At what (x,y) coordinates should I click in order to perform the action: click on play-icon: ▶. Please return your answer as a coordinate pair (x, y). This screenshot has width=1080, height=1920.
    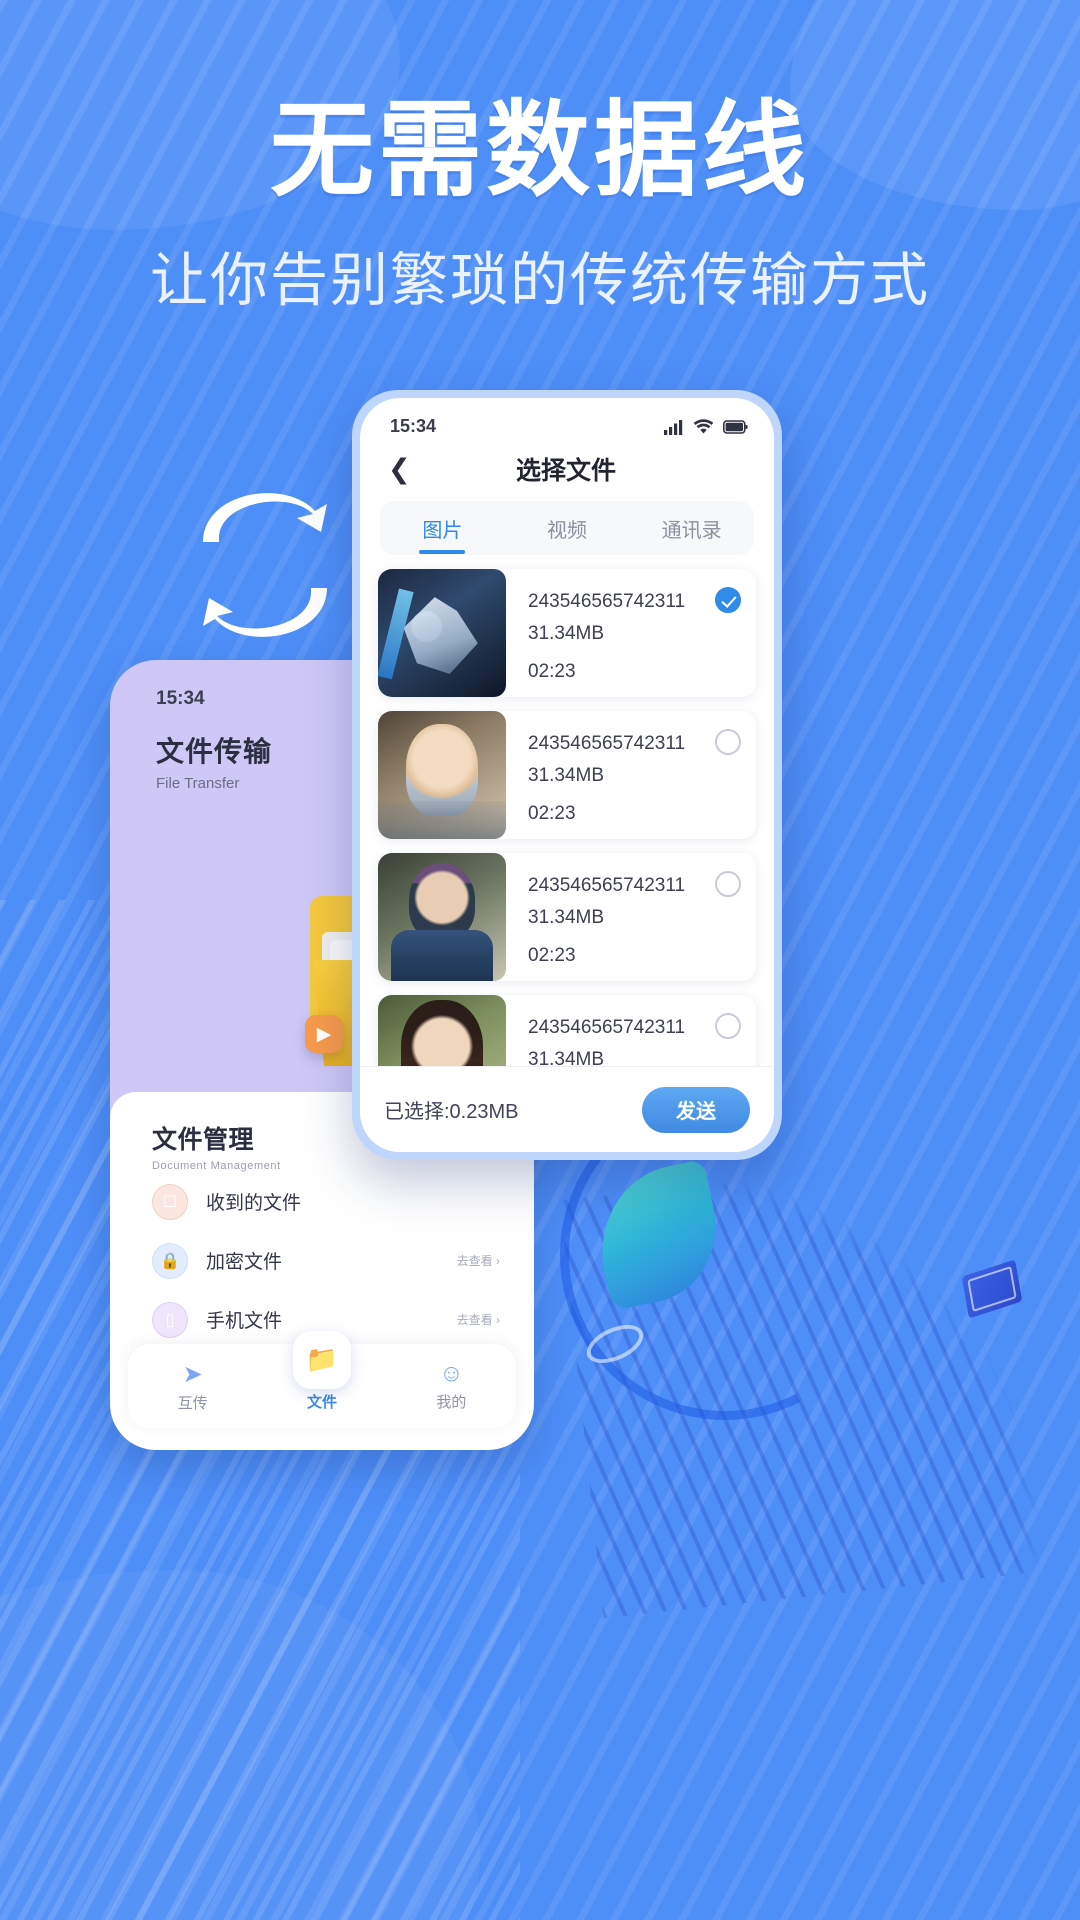
    Looking at the image, I should click on (324, 1034).